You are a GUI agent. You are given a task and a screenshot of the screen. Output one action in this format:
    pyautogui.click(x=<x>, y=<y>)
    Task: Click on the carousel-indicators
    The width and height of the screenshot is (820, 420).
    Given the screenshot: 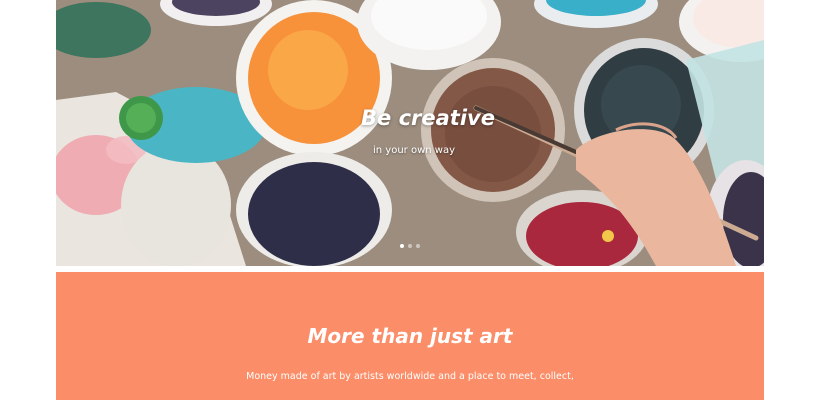 What is the action you would take?
    pyautogui.click(x=410, y=246)
    